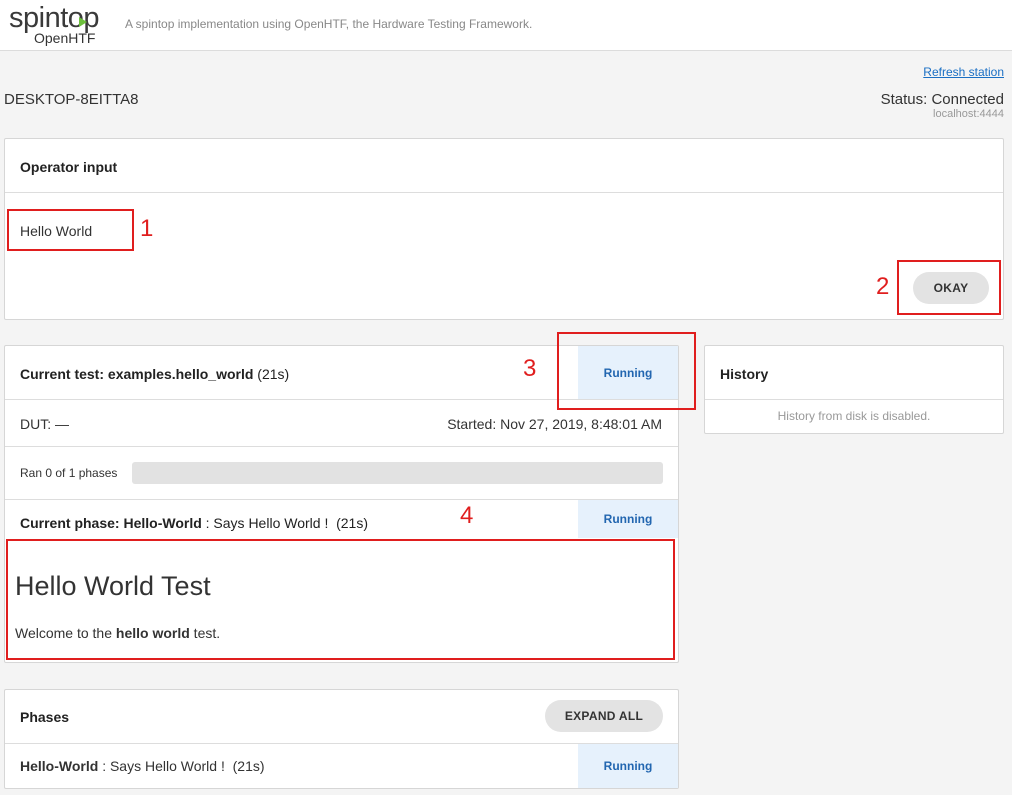 The height and width of the screenshot is (795, 1012). I want to click on history-message: History from disk is disabled., so click(854, 416).